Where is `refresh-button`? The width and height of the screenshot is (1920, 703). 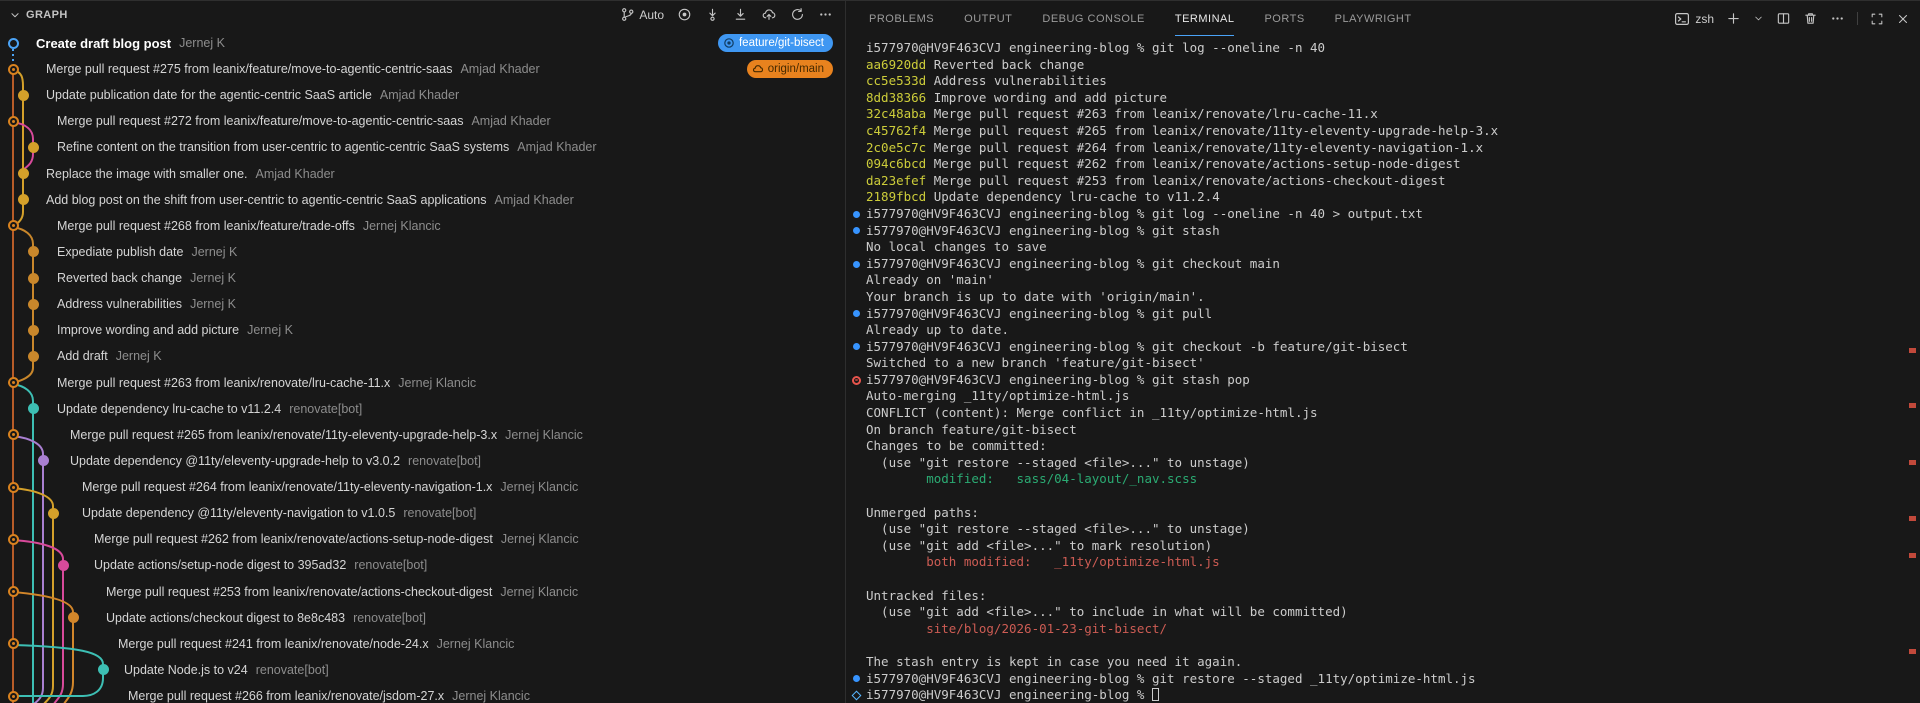 refresh-button is located at coordinates (797, 14).